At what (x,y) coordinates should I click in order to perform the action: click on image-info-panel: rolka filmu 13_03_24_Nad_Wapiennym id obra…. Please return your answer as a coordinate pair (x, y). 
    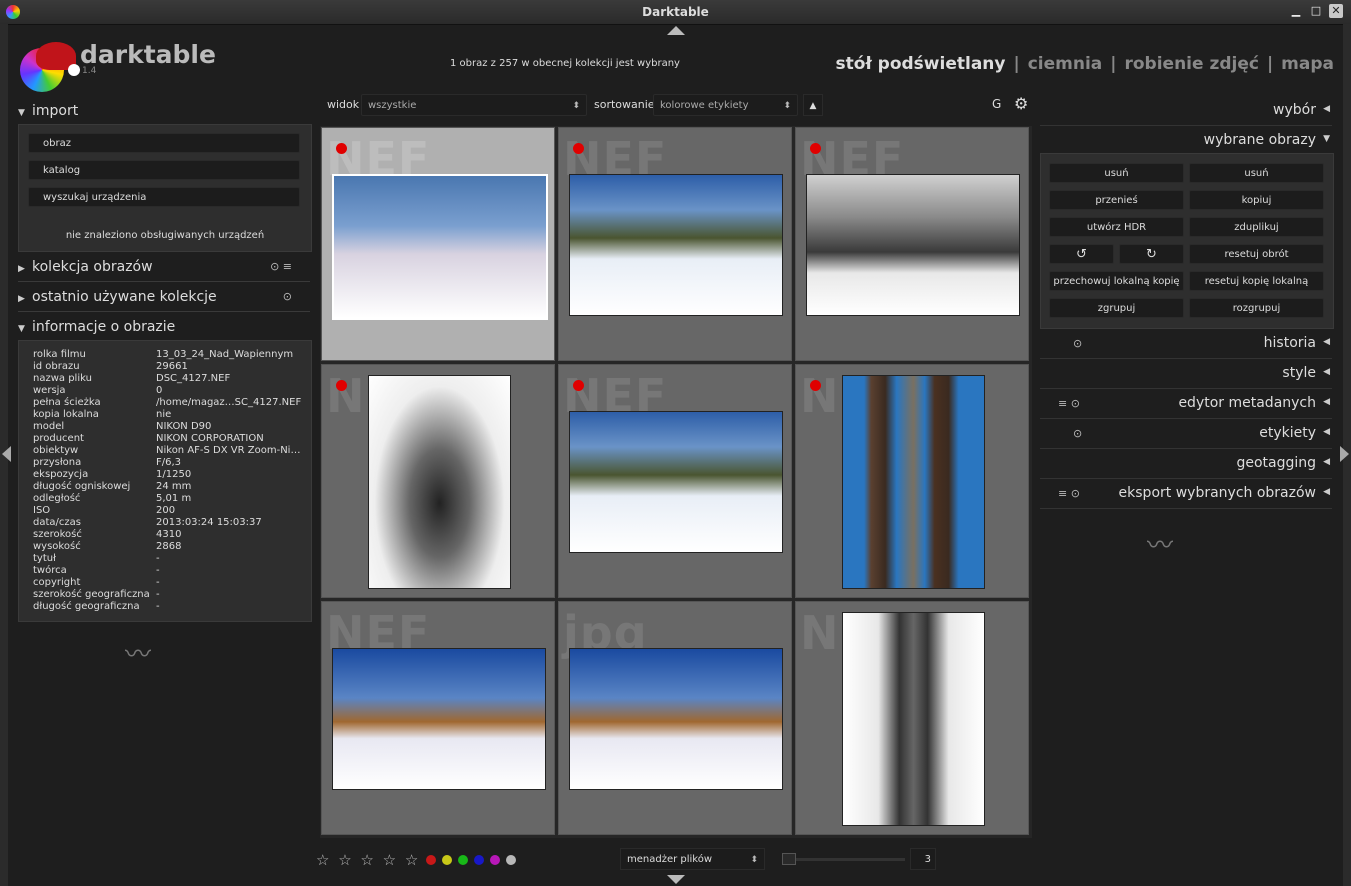
    Looking at the image, I should click on (165, 481).